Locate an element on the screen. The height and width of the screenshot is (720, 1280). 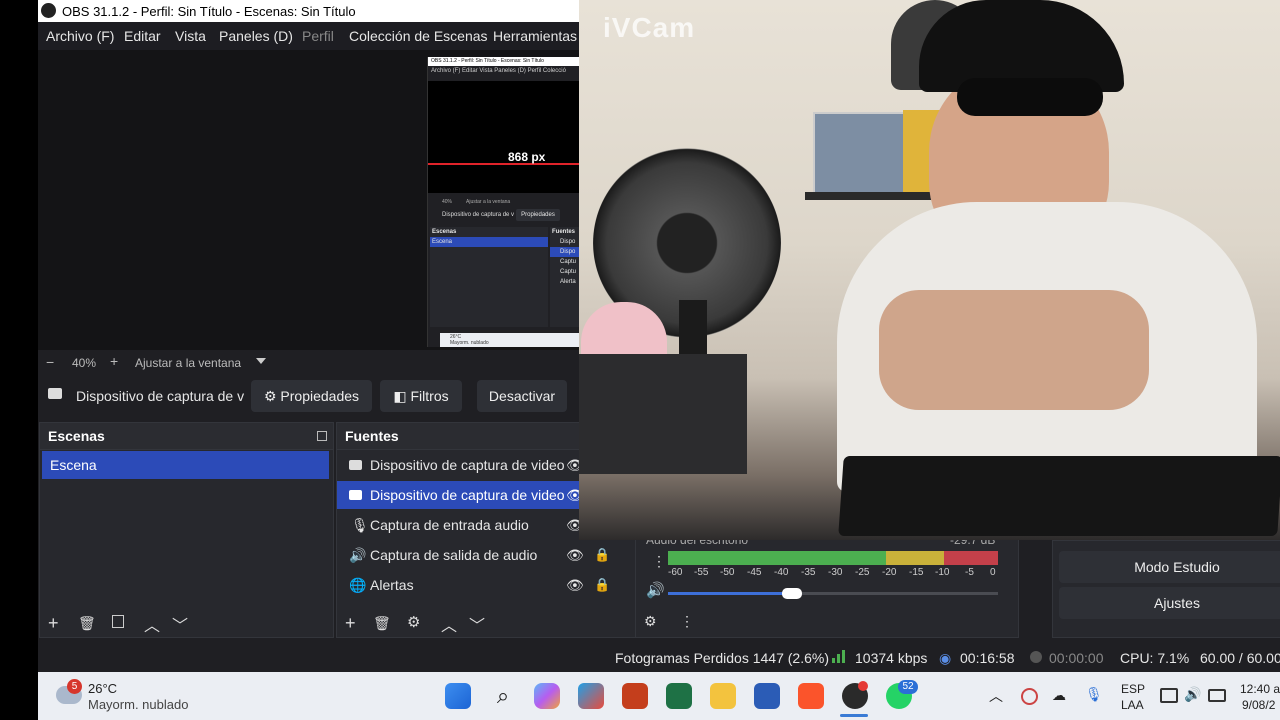
volume-slider-handle is located at coordinates (792, 593).